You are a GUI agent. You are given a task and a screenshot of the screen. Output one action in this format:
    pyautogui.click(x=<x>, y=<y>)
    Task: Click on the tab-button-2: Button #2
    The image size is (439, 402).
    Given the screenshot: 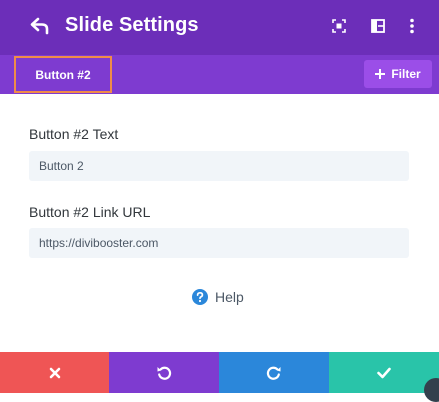 What is the action you would take?
    pyautogui.click(x=63, y=74)
    